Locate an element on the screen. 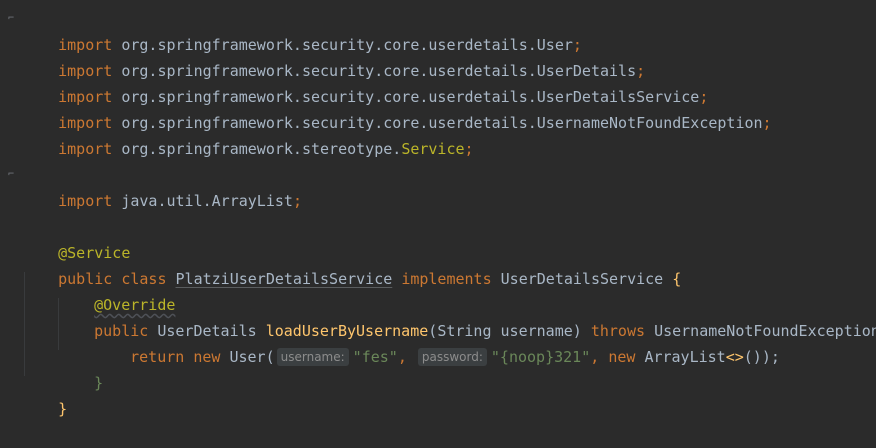 This screenshot has width=876, height=448. code-line-method-close: } is located at coordinates (438, 368).